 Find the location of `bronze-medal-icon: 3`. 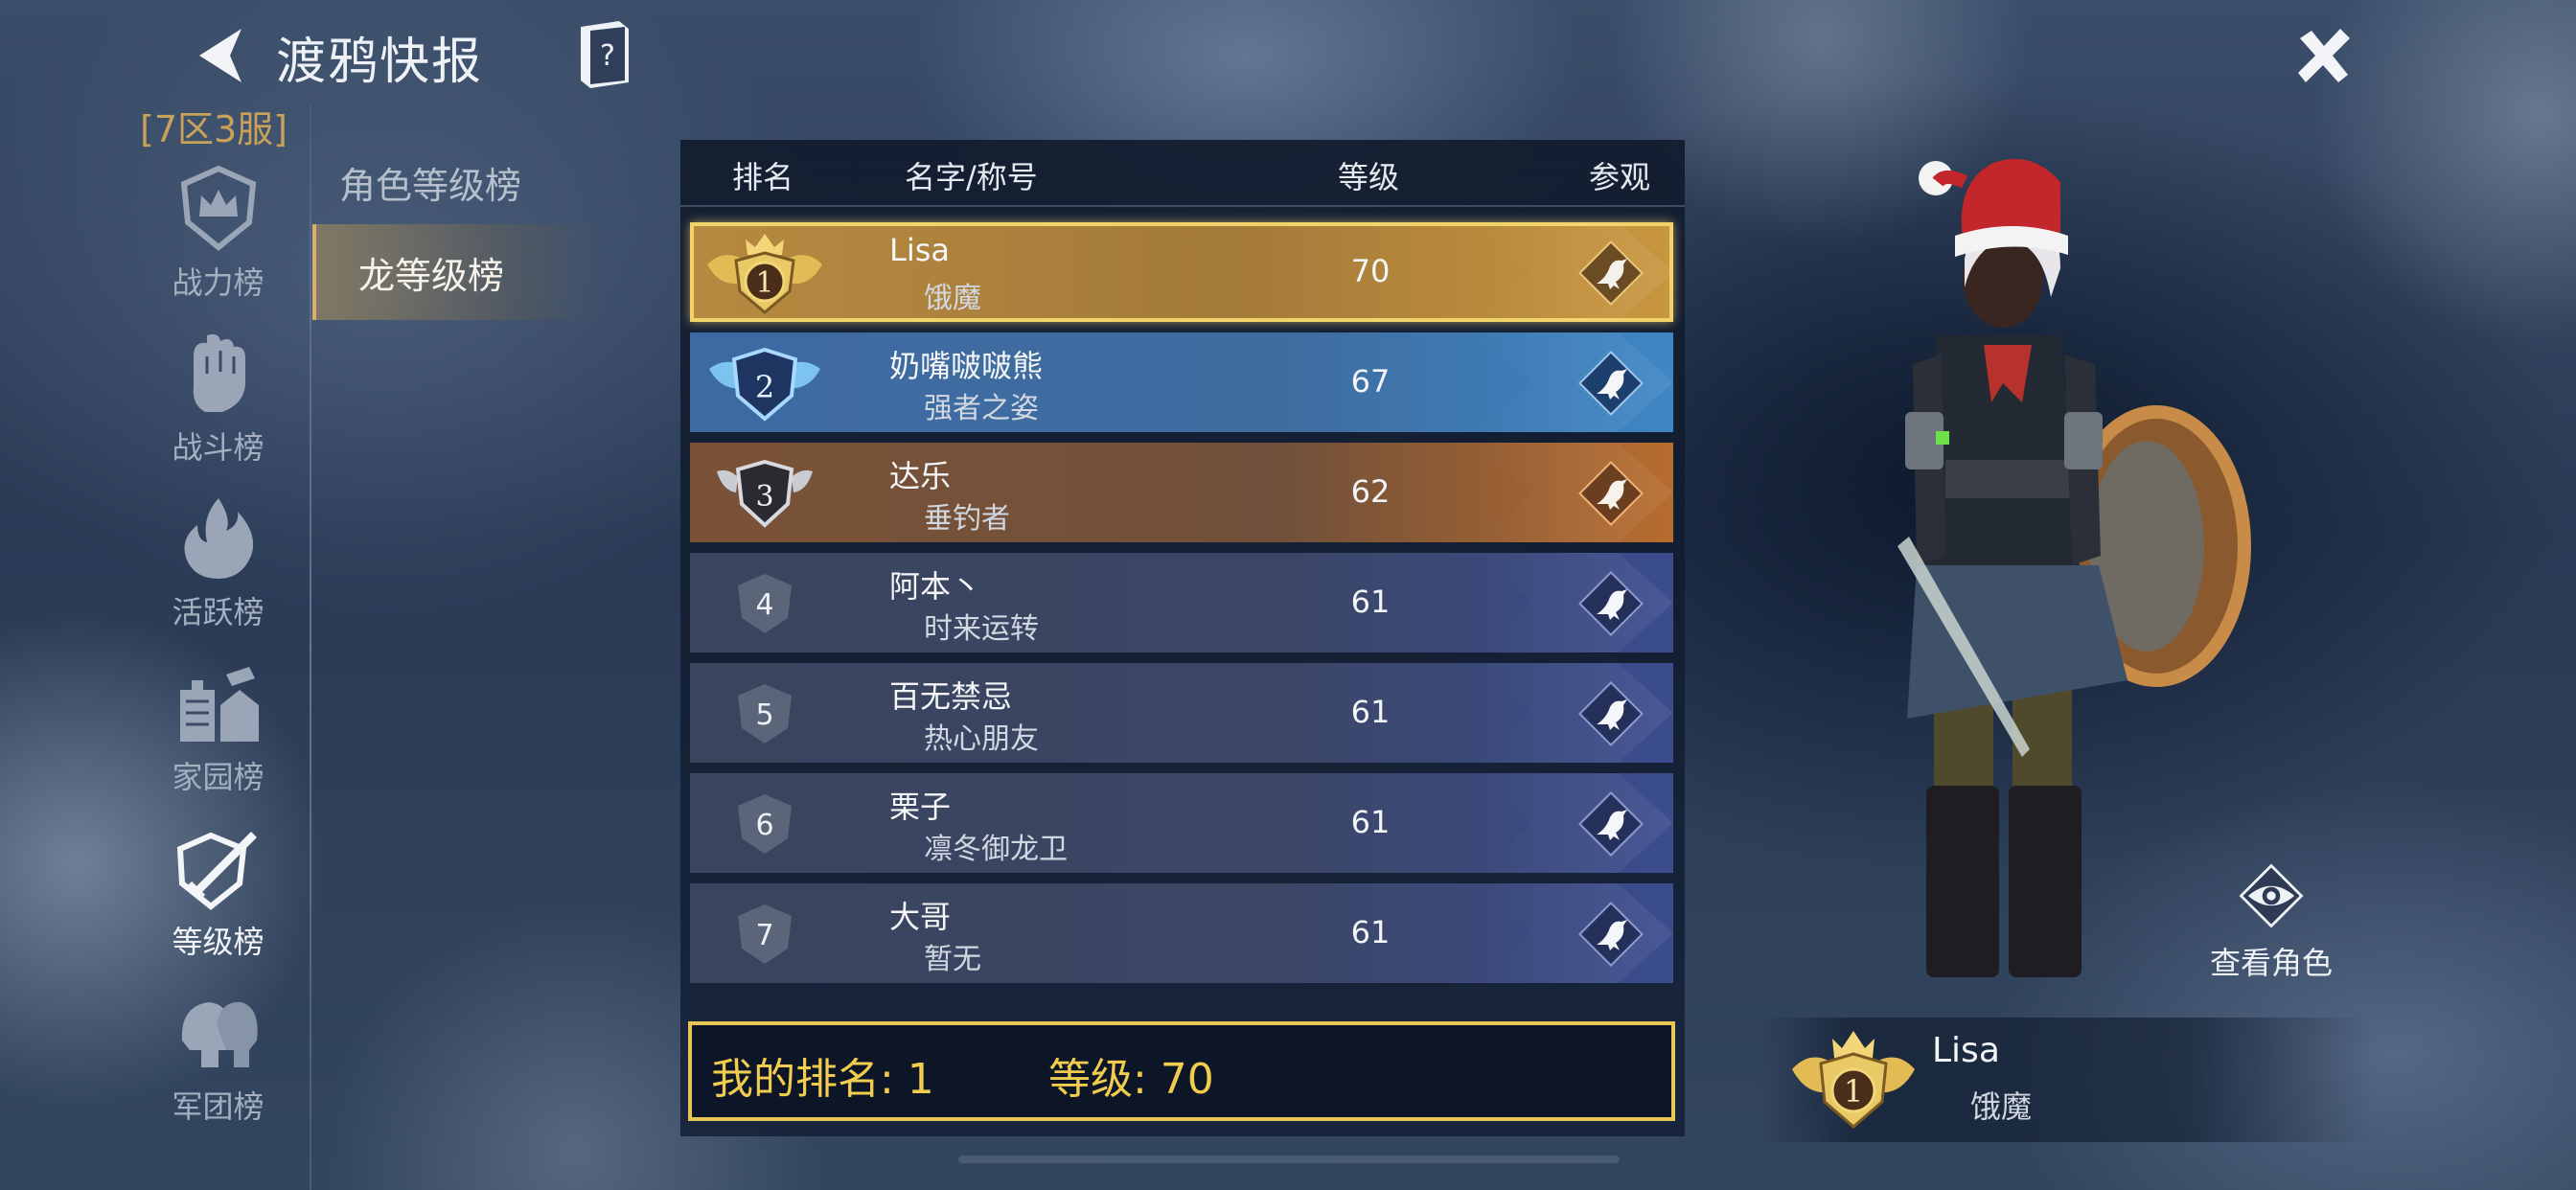

bronze-medal-icon: 3 is located at coordinates (765, 494).